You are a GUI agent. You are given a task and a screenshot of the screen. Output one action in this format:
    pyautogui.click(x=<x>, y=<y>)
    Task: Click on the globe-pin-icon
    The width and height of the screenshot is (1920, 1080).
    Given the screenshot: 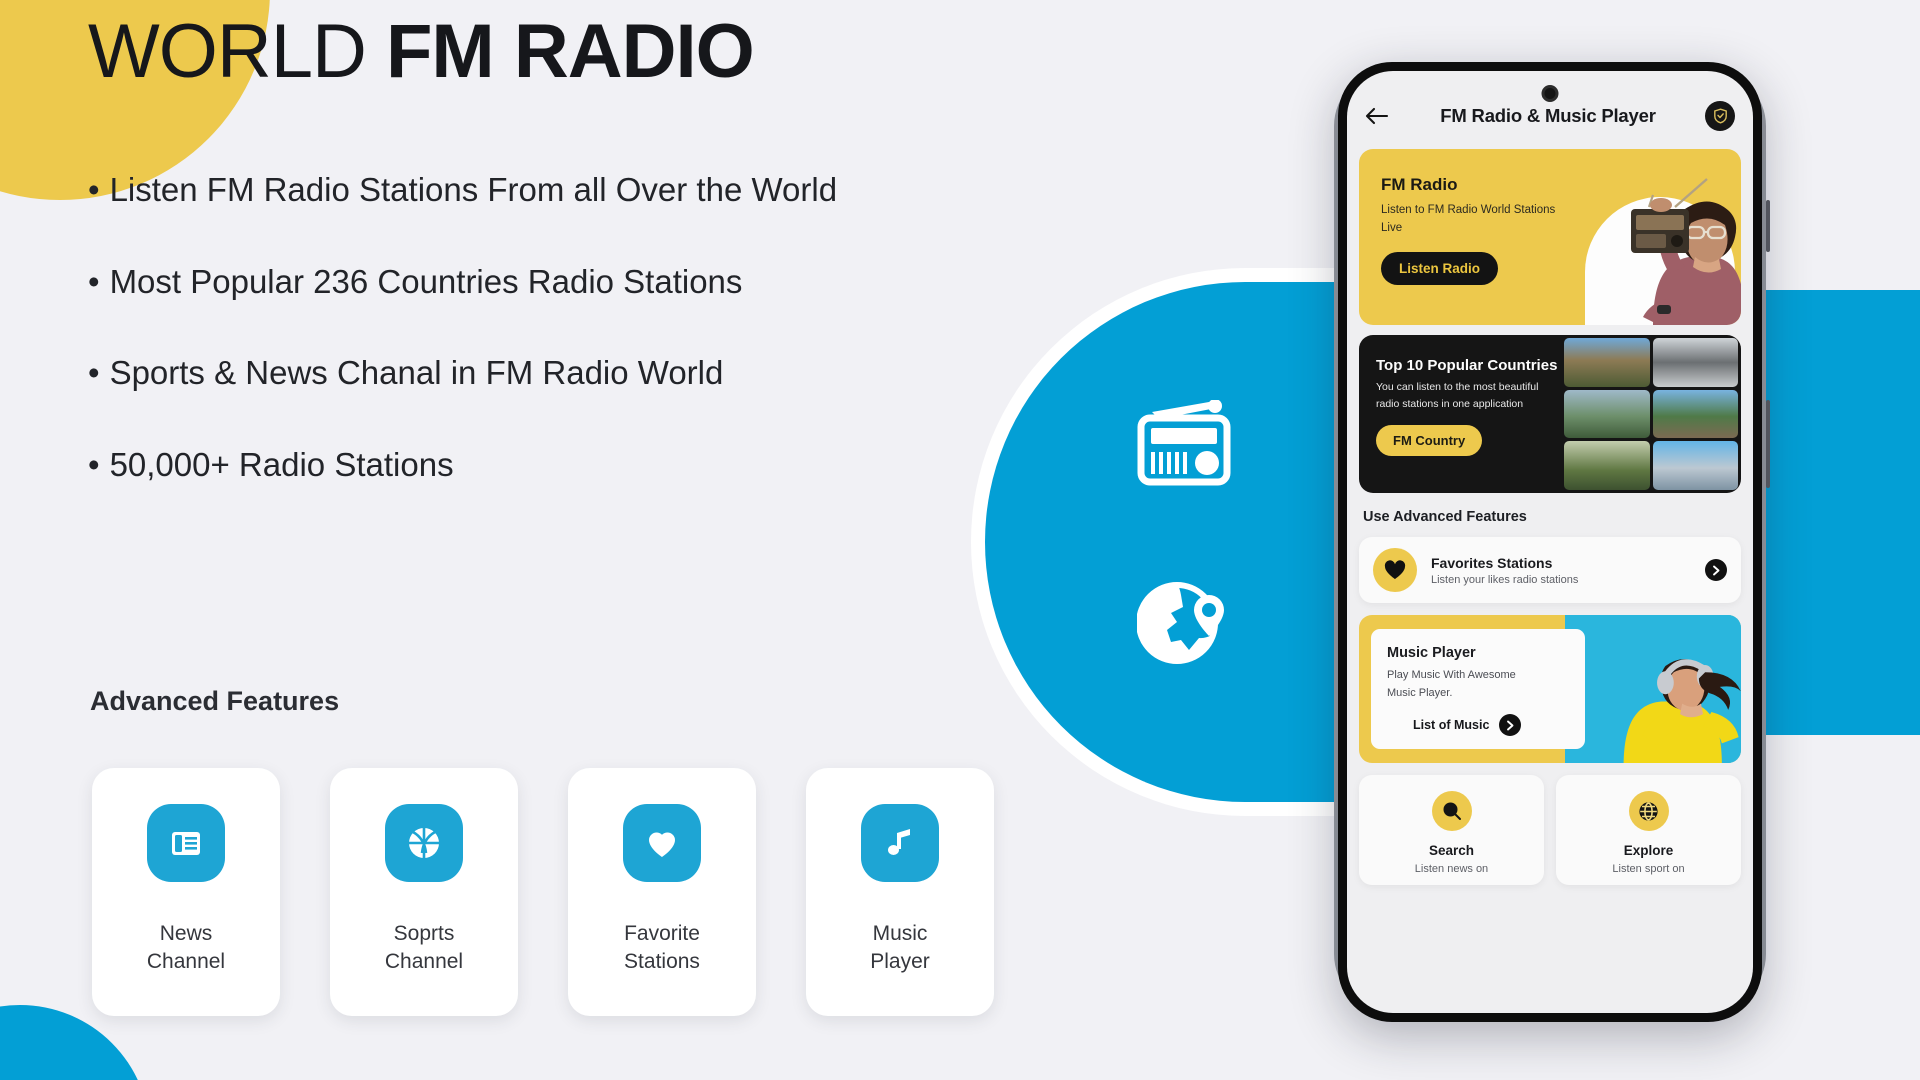 What is the action you would take?
    pyautogui.click(x=1183, y=626)
    